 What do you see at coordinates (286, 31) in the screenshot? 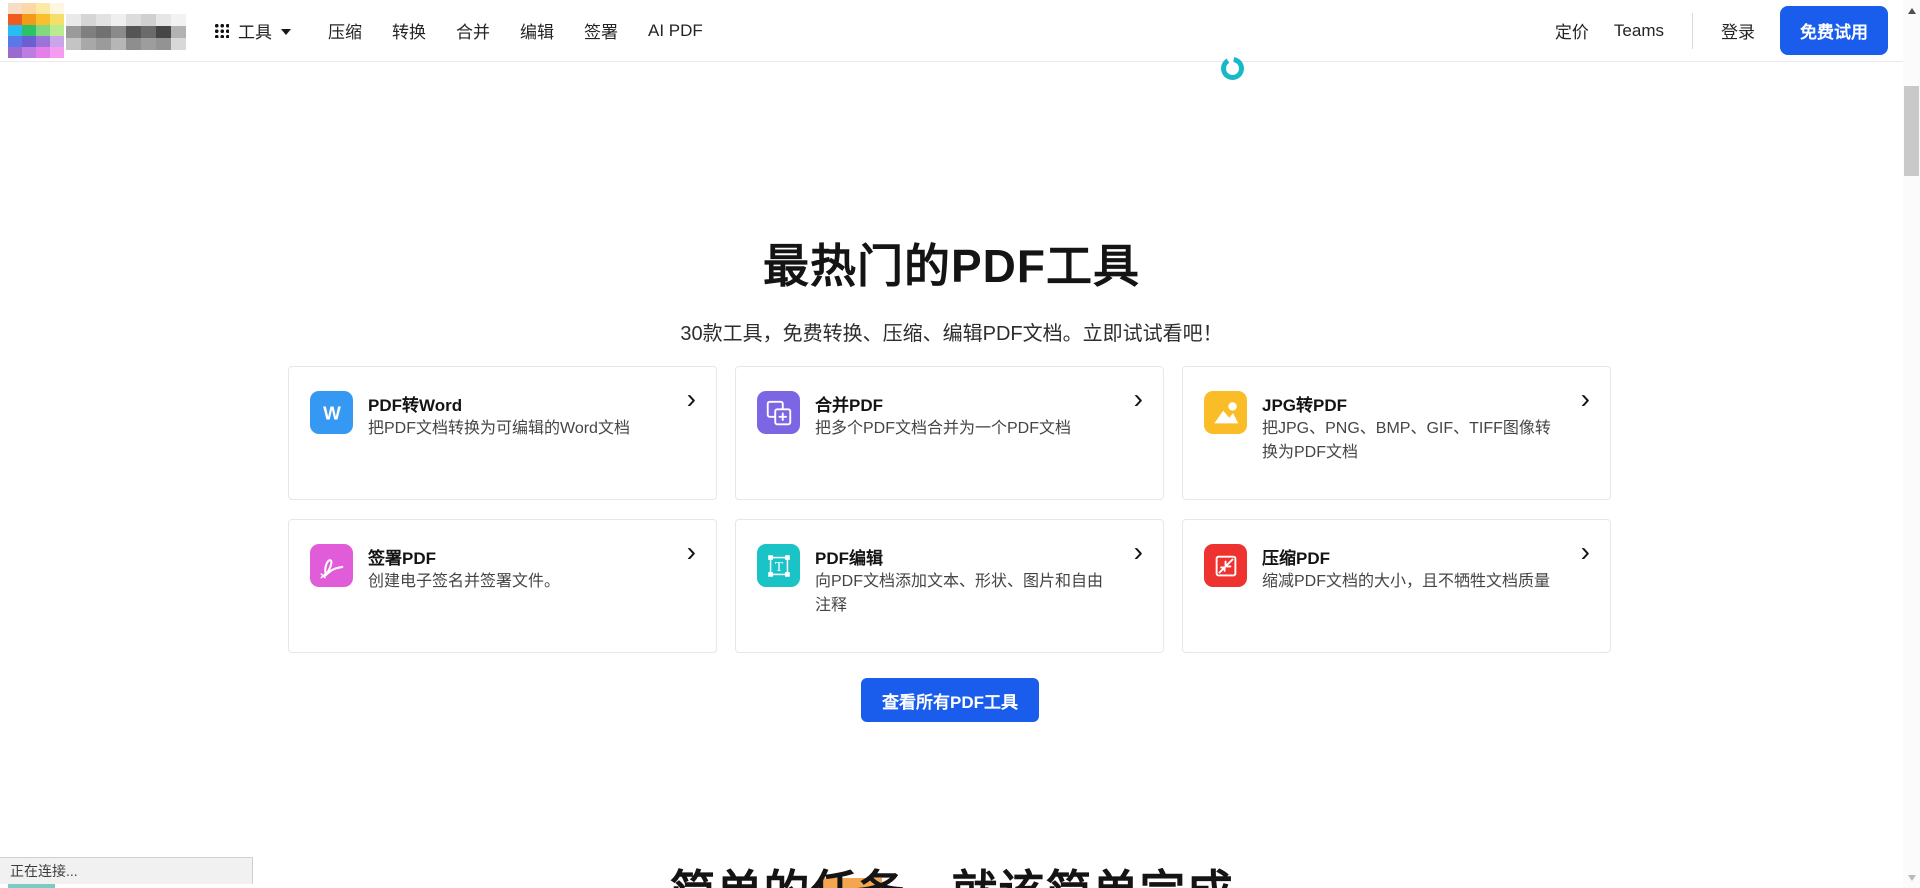
I see `chevron-down-icon` at bounding box center [286, 31].